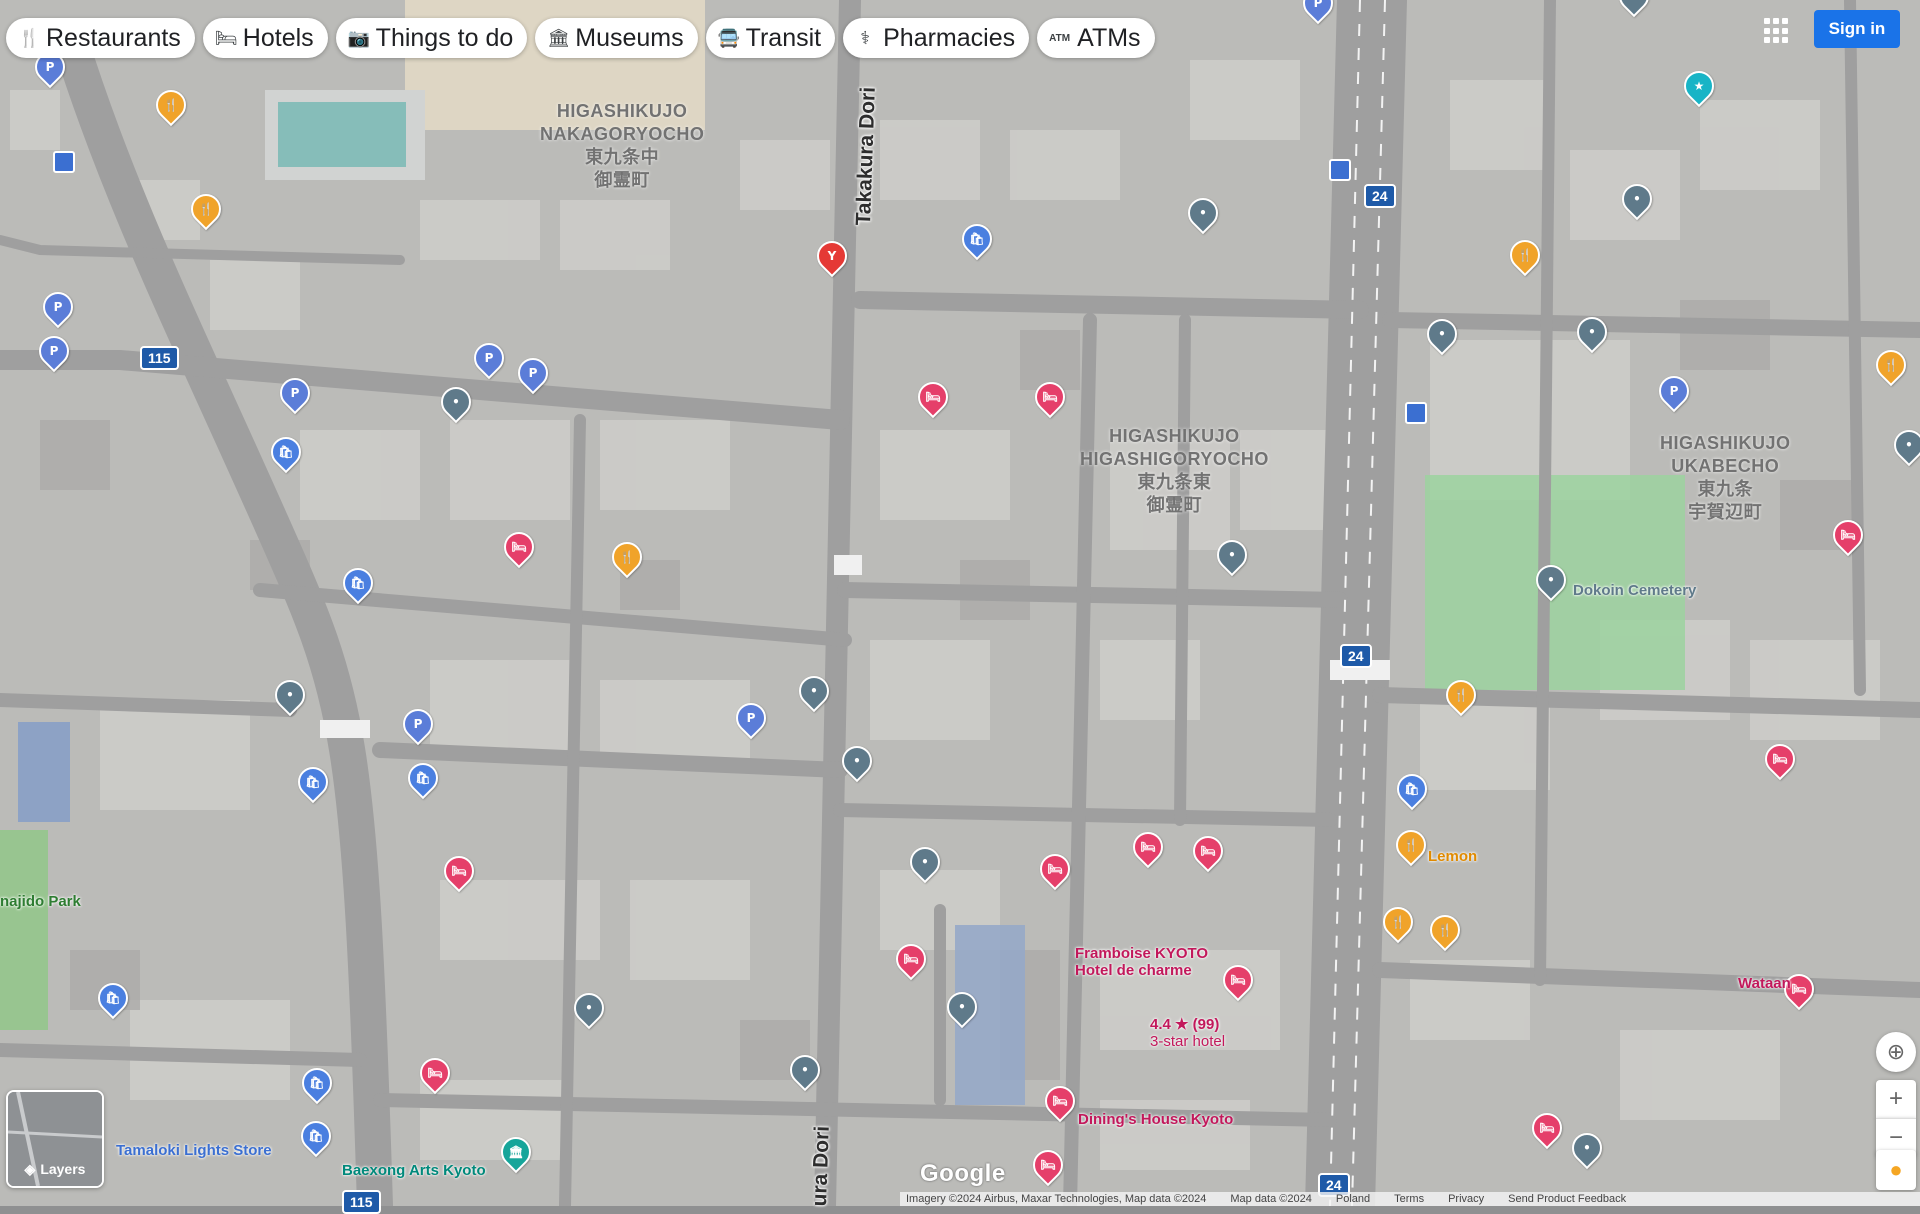 This screenshot has width=1920, height=1214. What do you see at coordinates (226, 37) in the screenshot?
I see `bed-icon: 🛏` at bounding box center [226, 37].